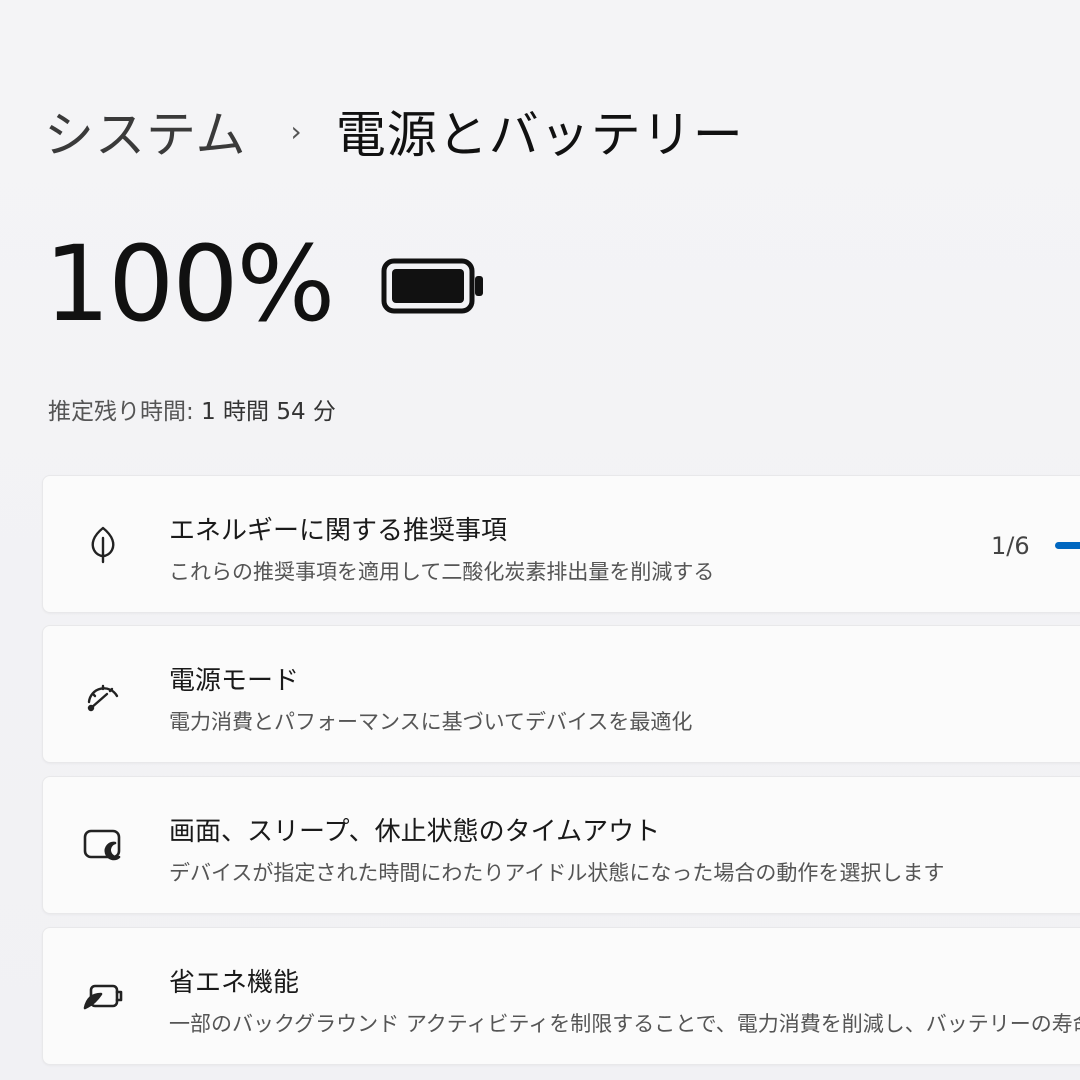  I want to click on card-description: 電力消費とパフォーマンスに基づいてデバイスを最適化, so click(431, 722).